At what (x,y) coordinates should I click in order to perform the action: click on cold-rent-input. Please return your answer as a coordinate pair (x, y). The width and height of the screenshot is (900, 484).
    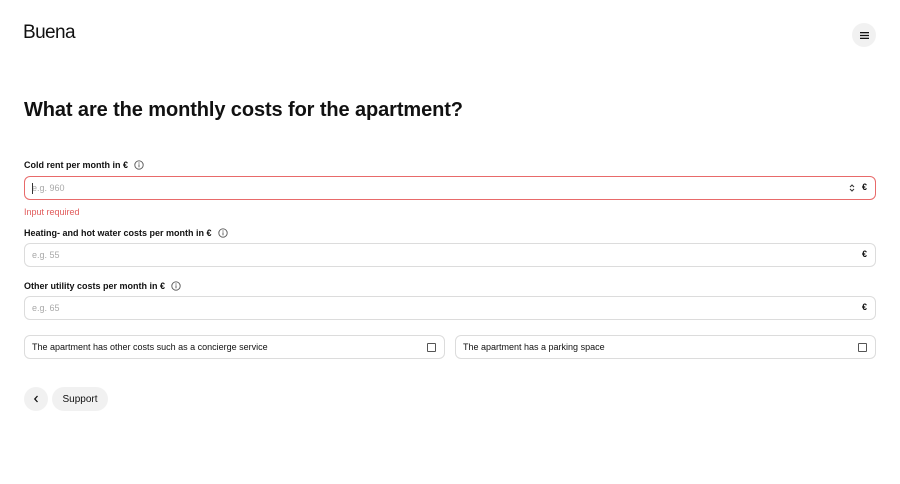
    Looking at the image, I should click on (450, 188).